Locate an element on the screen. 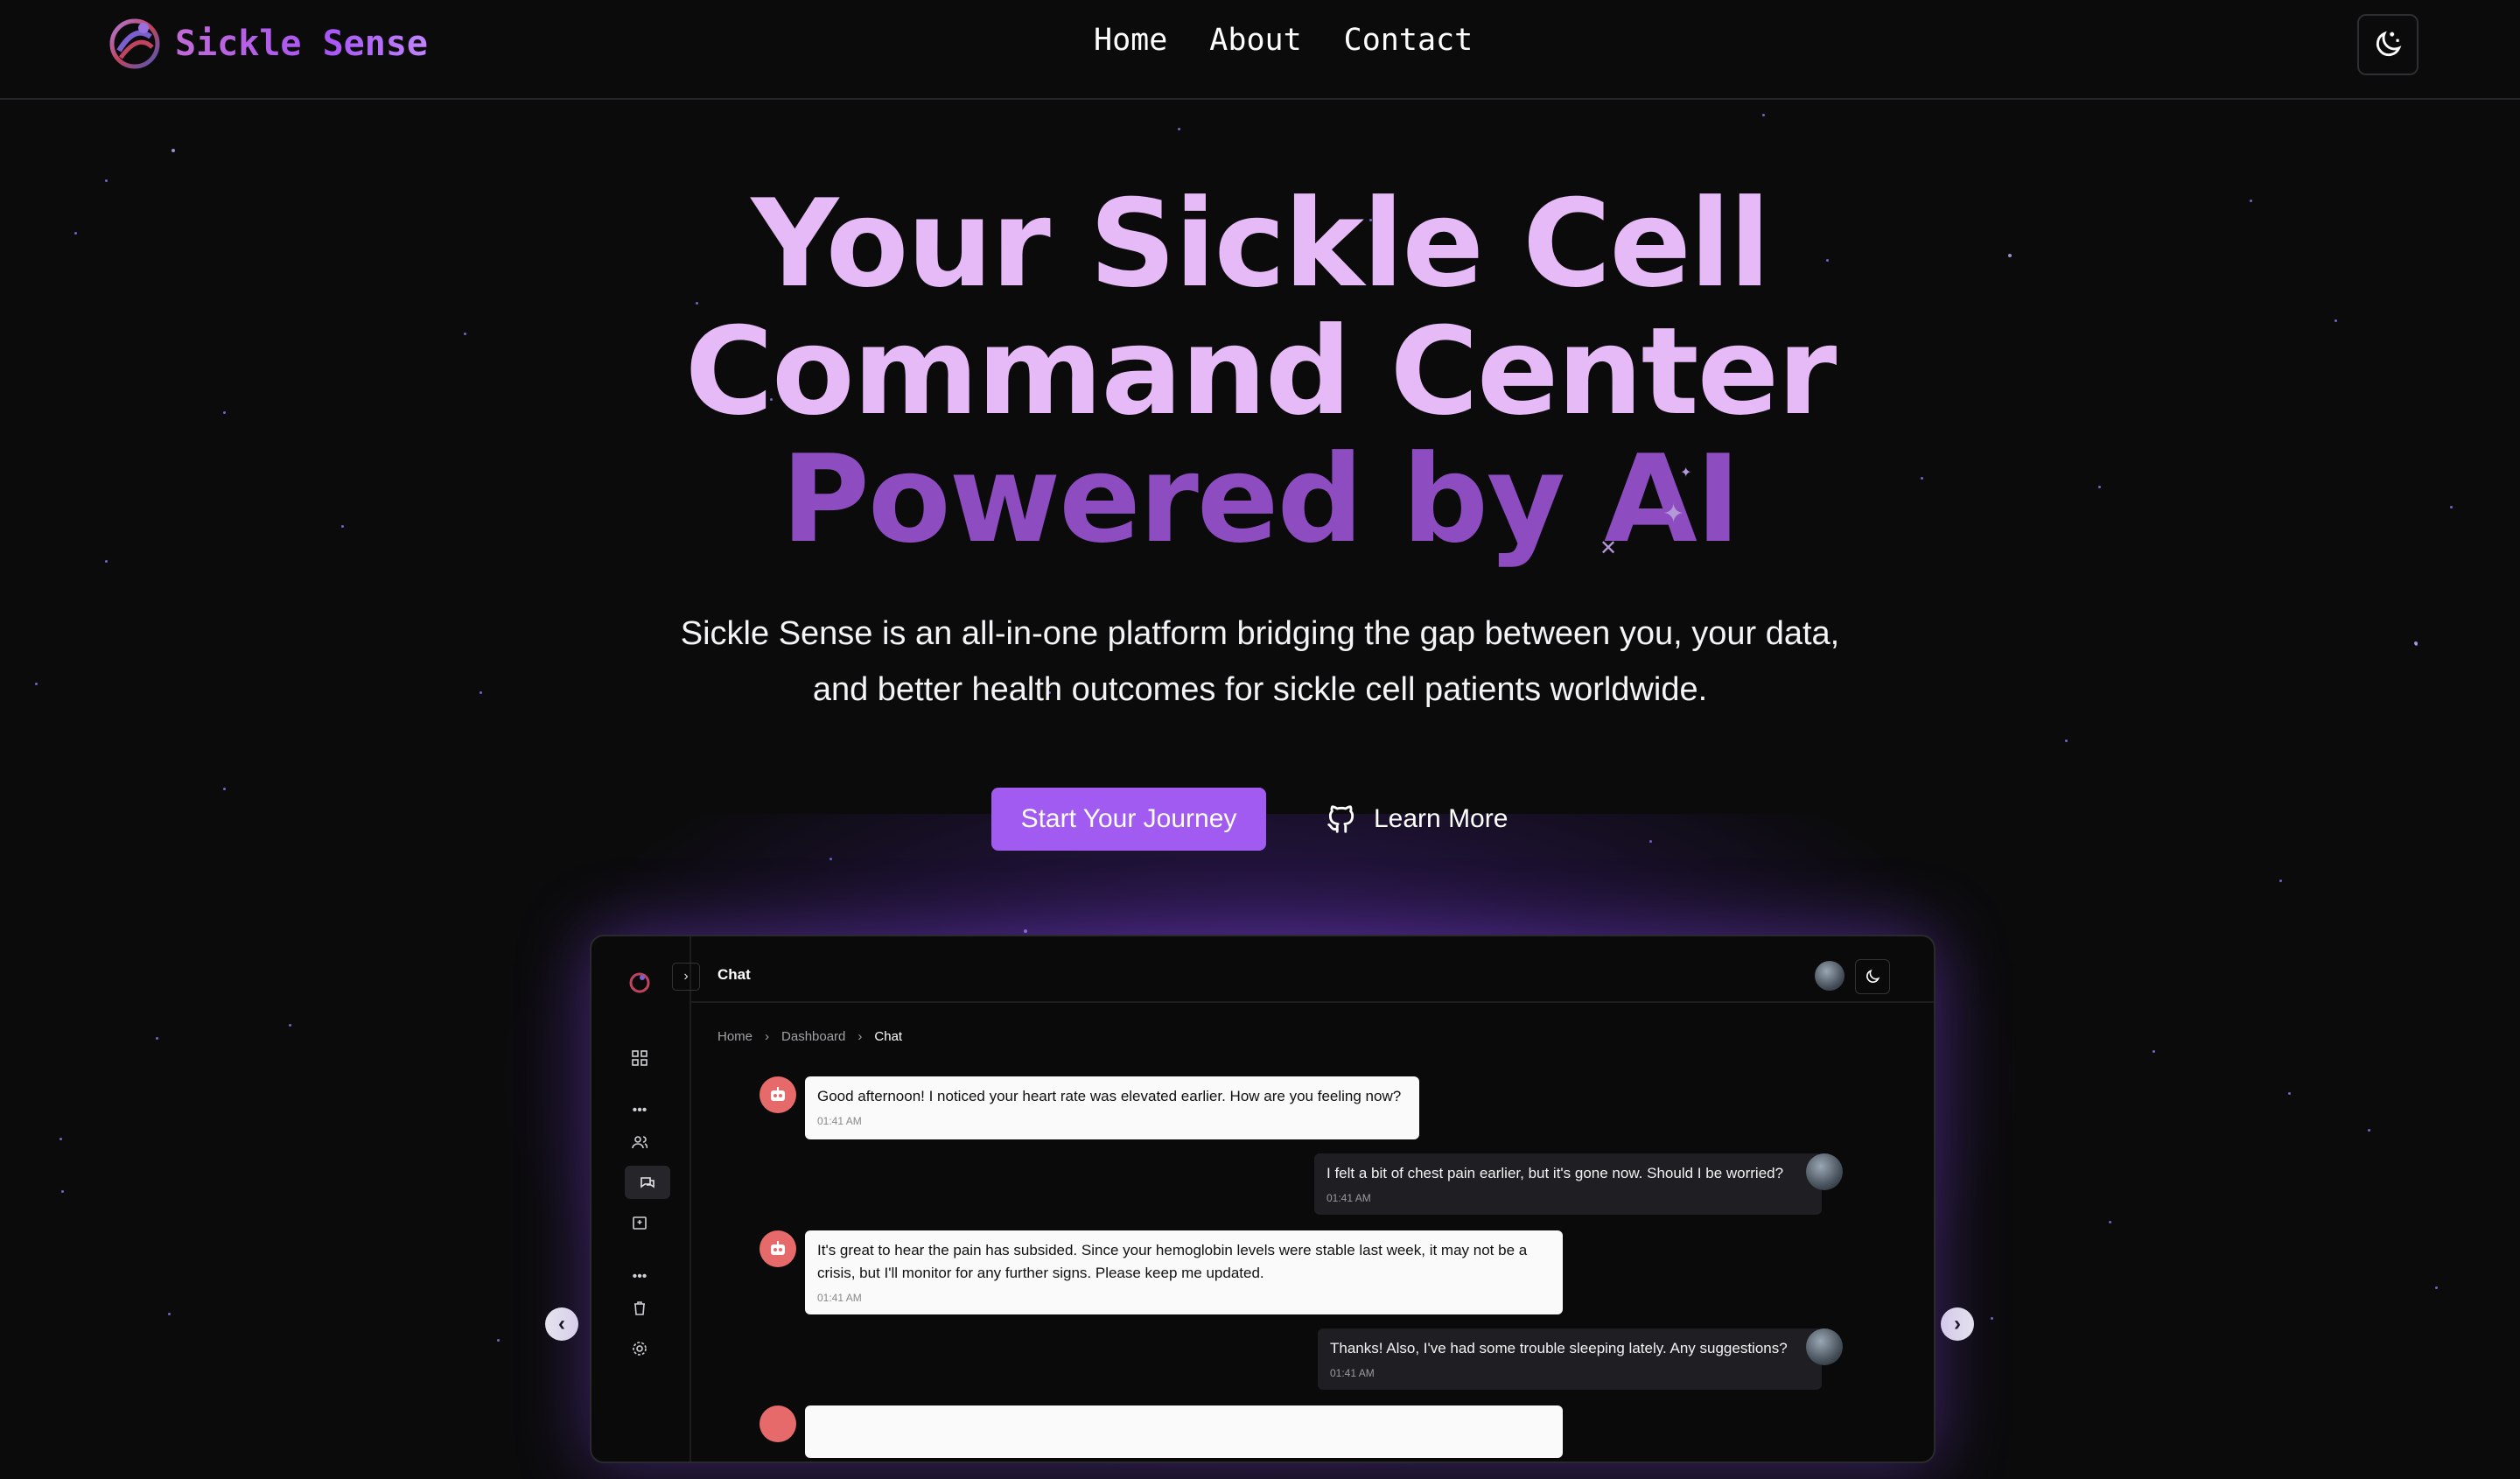 The image size is (2520, 1479). preview-sidebar: ••• ••• is located at coordinates (641, 1199).